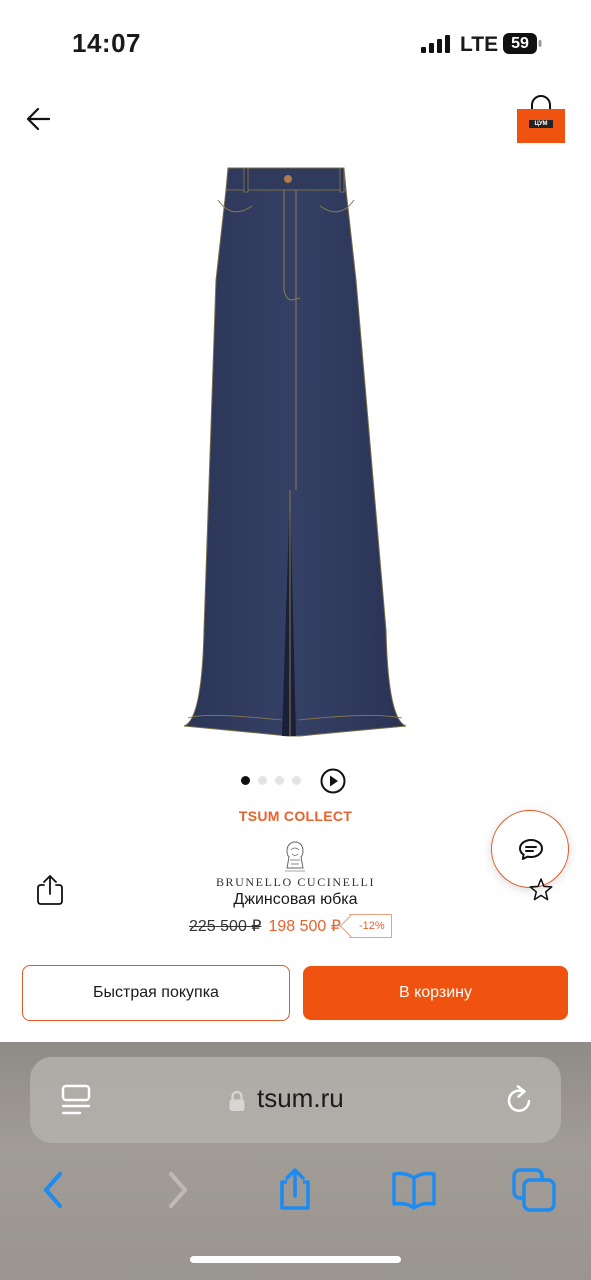  I want to click on bag-logo-text: ЦУМ, so click(541, 124).